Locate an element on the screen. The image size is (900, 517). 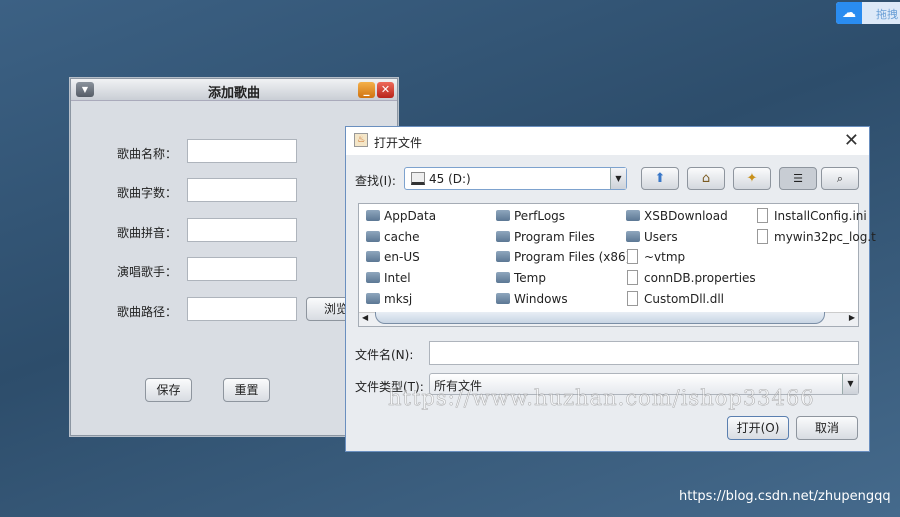
file-name: XSBDownload is located at coordinates (686, 216).